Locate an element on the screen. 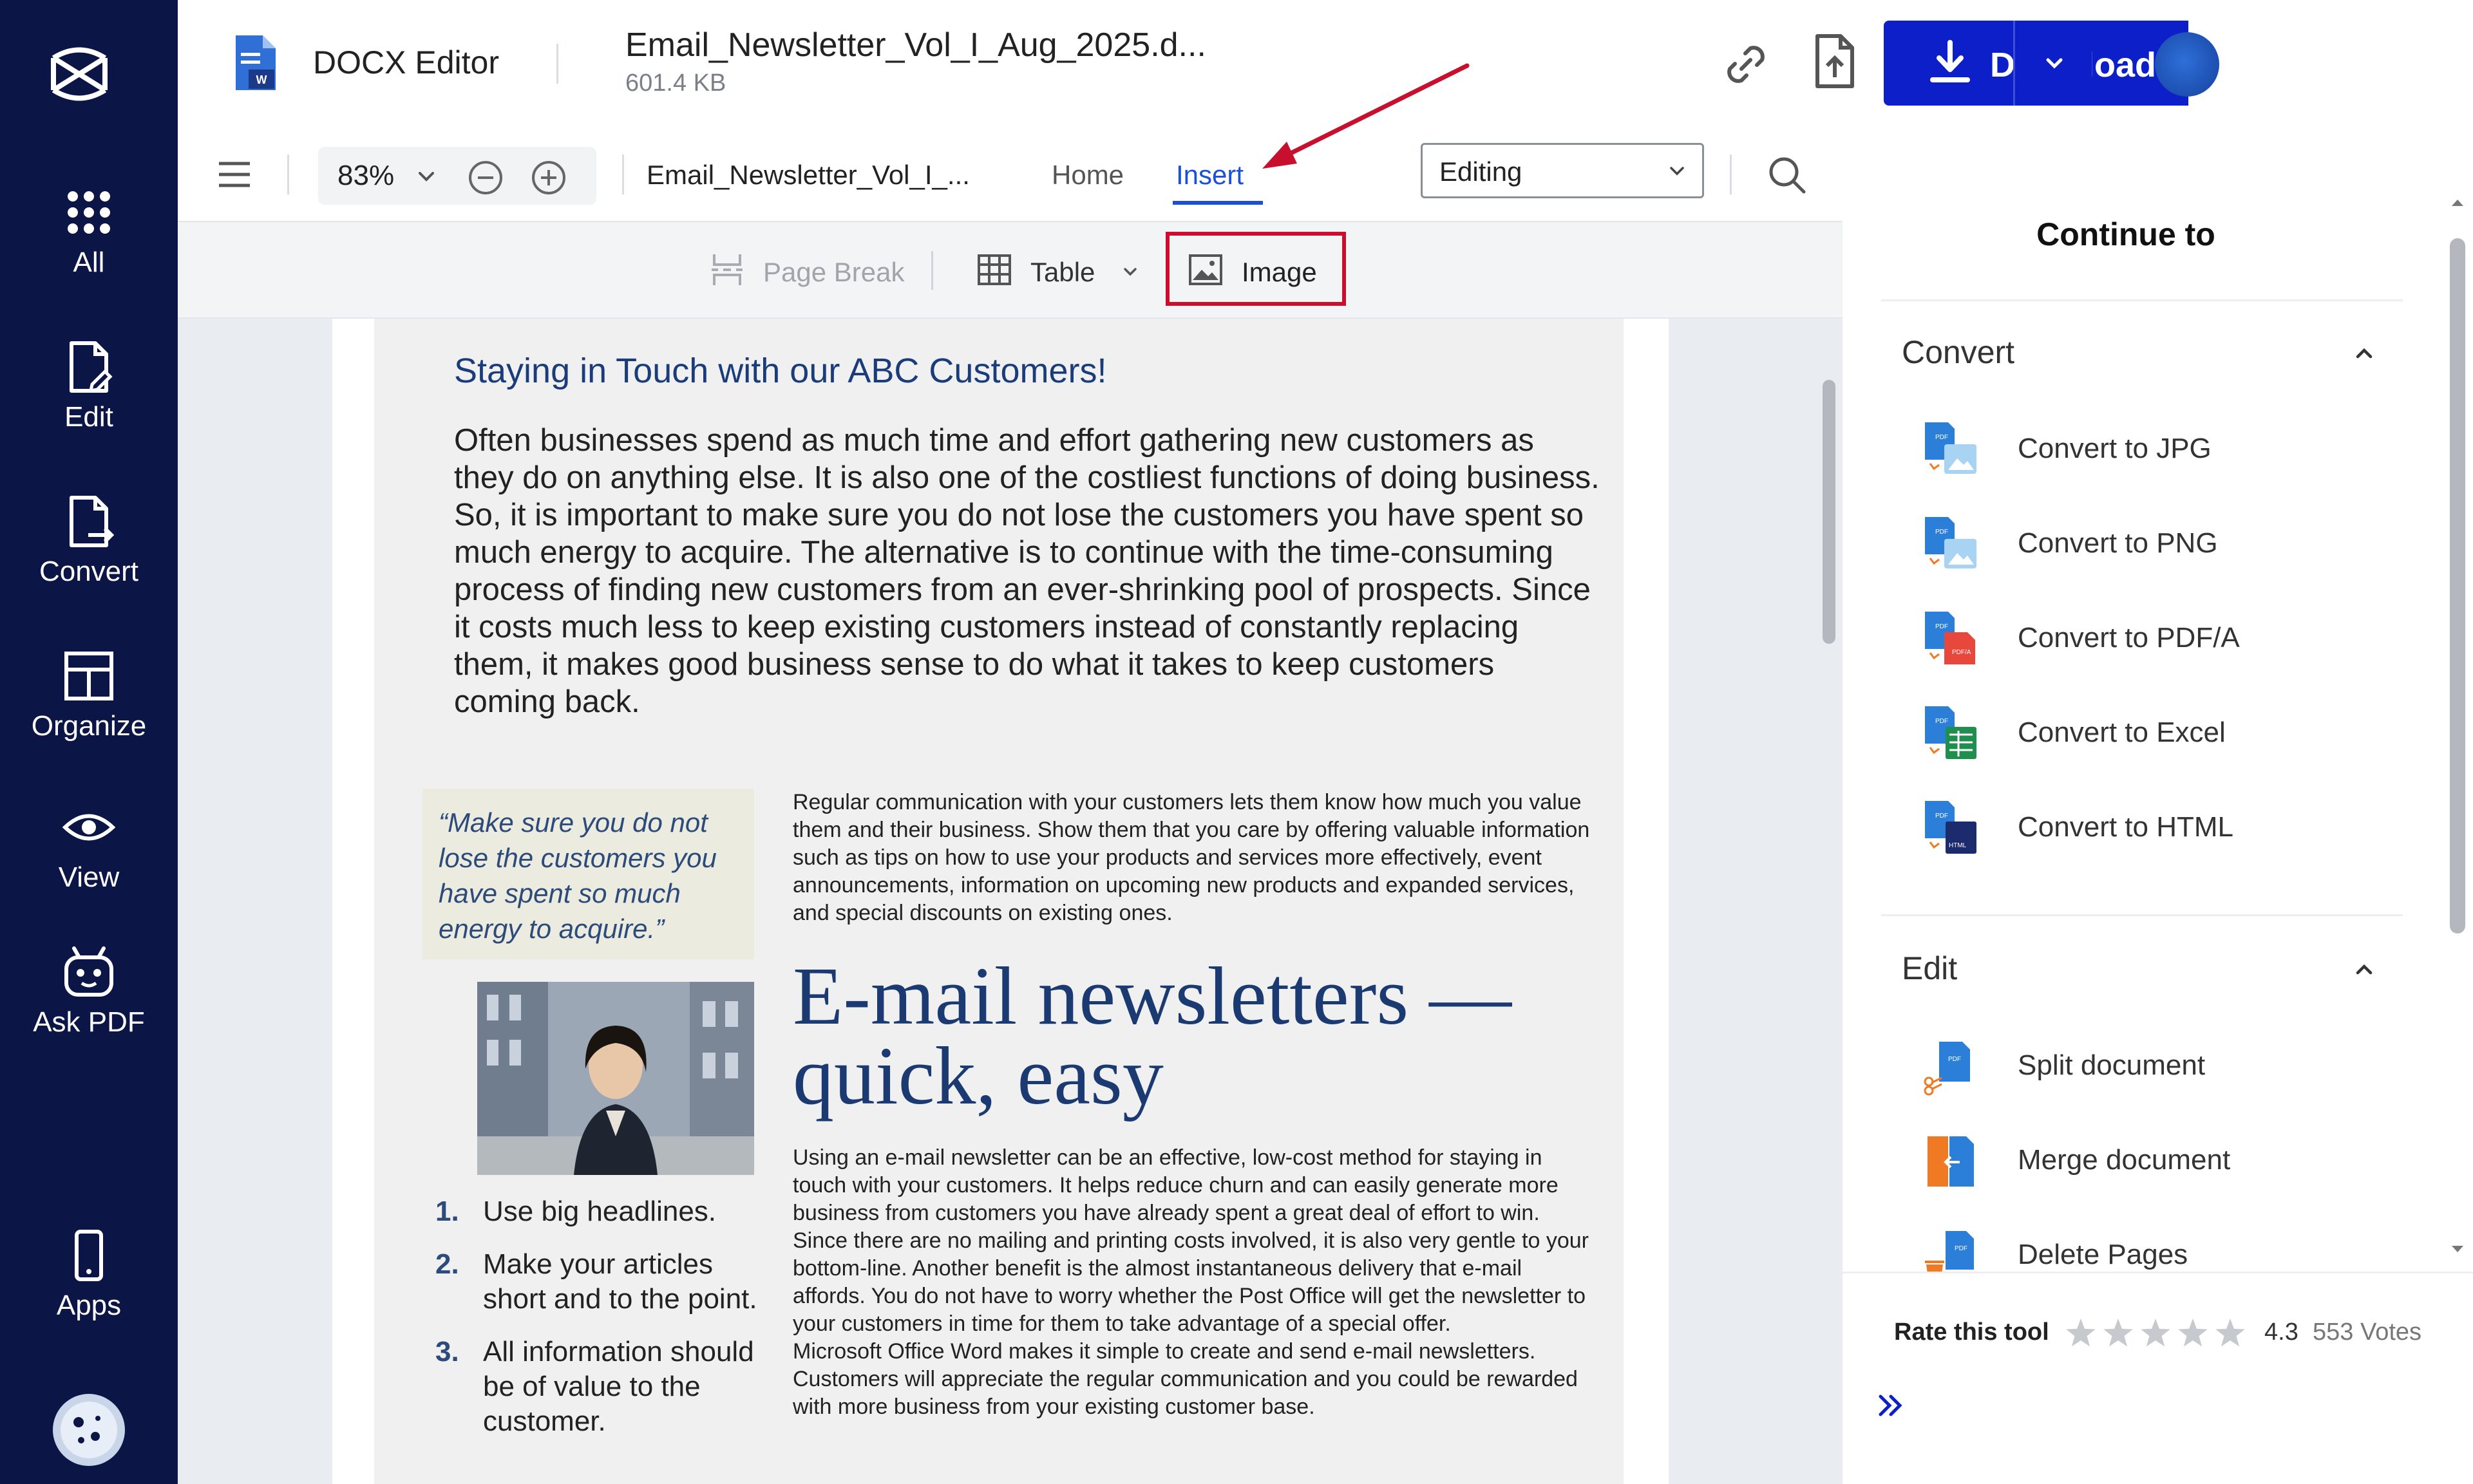 Image resolution: width=2473 pixels, height=1484 pixels. newsletter-title: Staying in Touch with our ABC Customers! is located at coordinates (780, 371).